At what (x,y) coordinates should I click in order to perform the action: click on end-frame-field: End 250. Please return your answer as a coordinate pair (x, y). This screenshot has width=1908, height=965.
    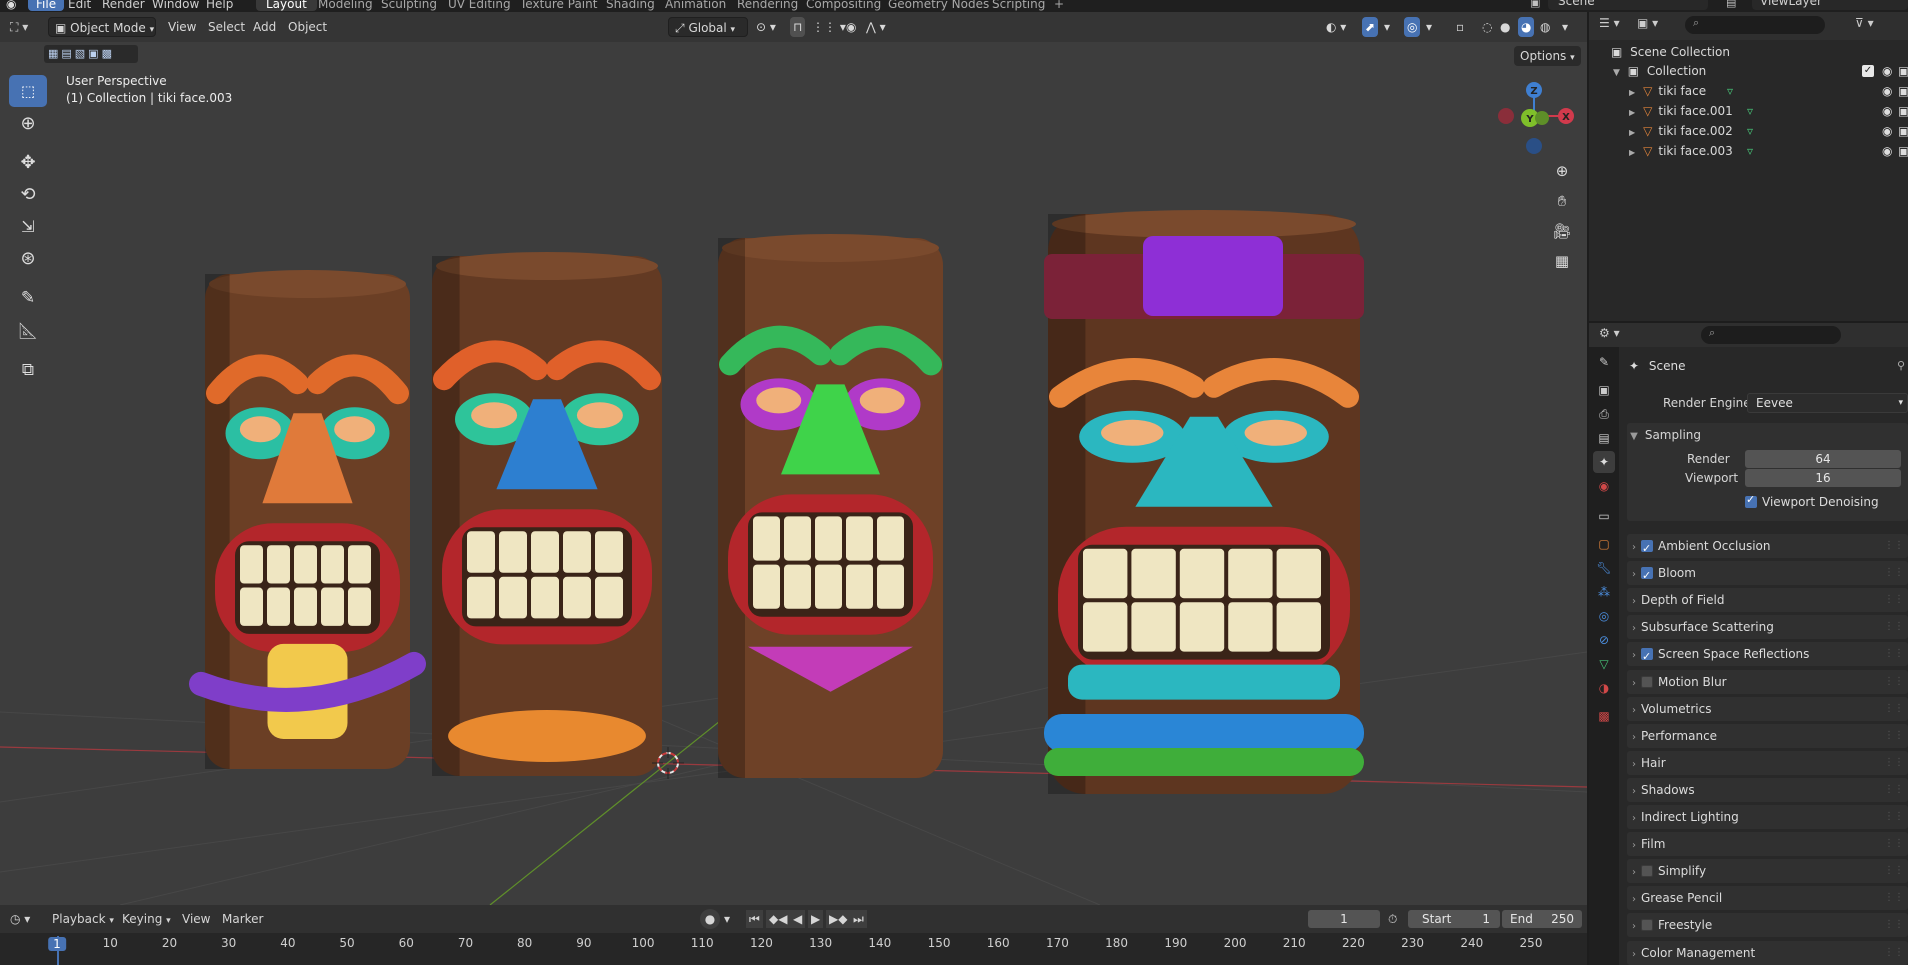
    Looking at the image, I should click on (1542, 919).